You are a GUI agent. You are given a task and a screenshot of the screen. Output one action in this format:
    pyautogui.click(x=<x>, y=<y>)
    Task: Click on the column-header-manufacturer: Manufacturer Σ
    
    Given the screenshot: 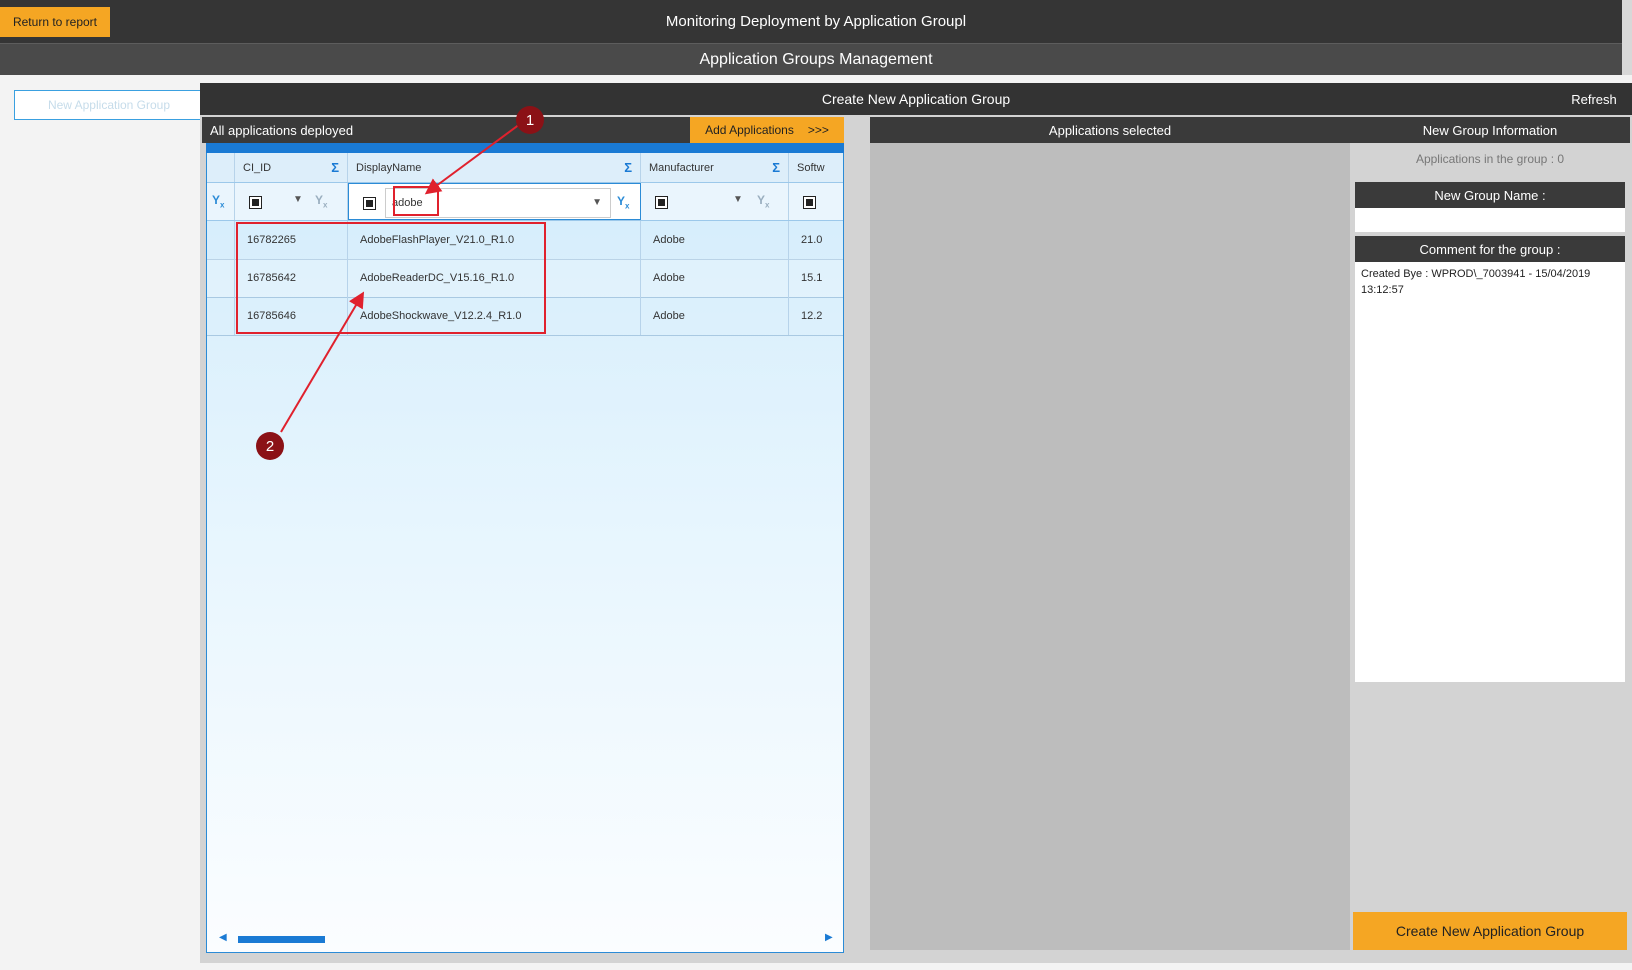 What is the action you would take?
    pyautogui.click(x=715, y=167)
    